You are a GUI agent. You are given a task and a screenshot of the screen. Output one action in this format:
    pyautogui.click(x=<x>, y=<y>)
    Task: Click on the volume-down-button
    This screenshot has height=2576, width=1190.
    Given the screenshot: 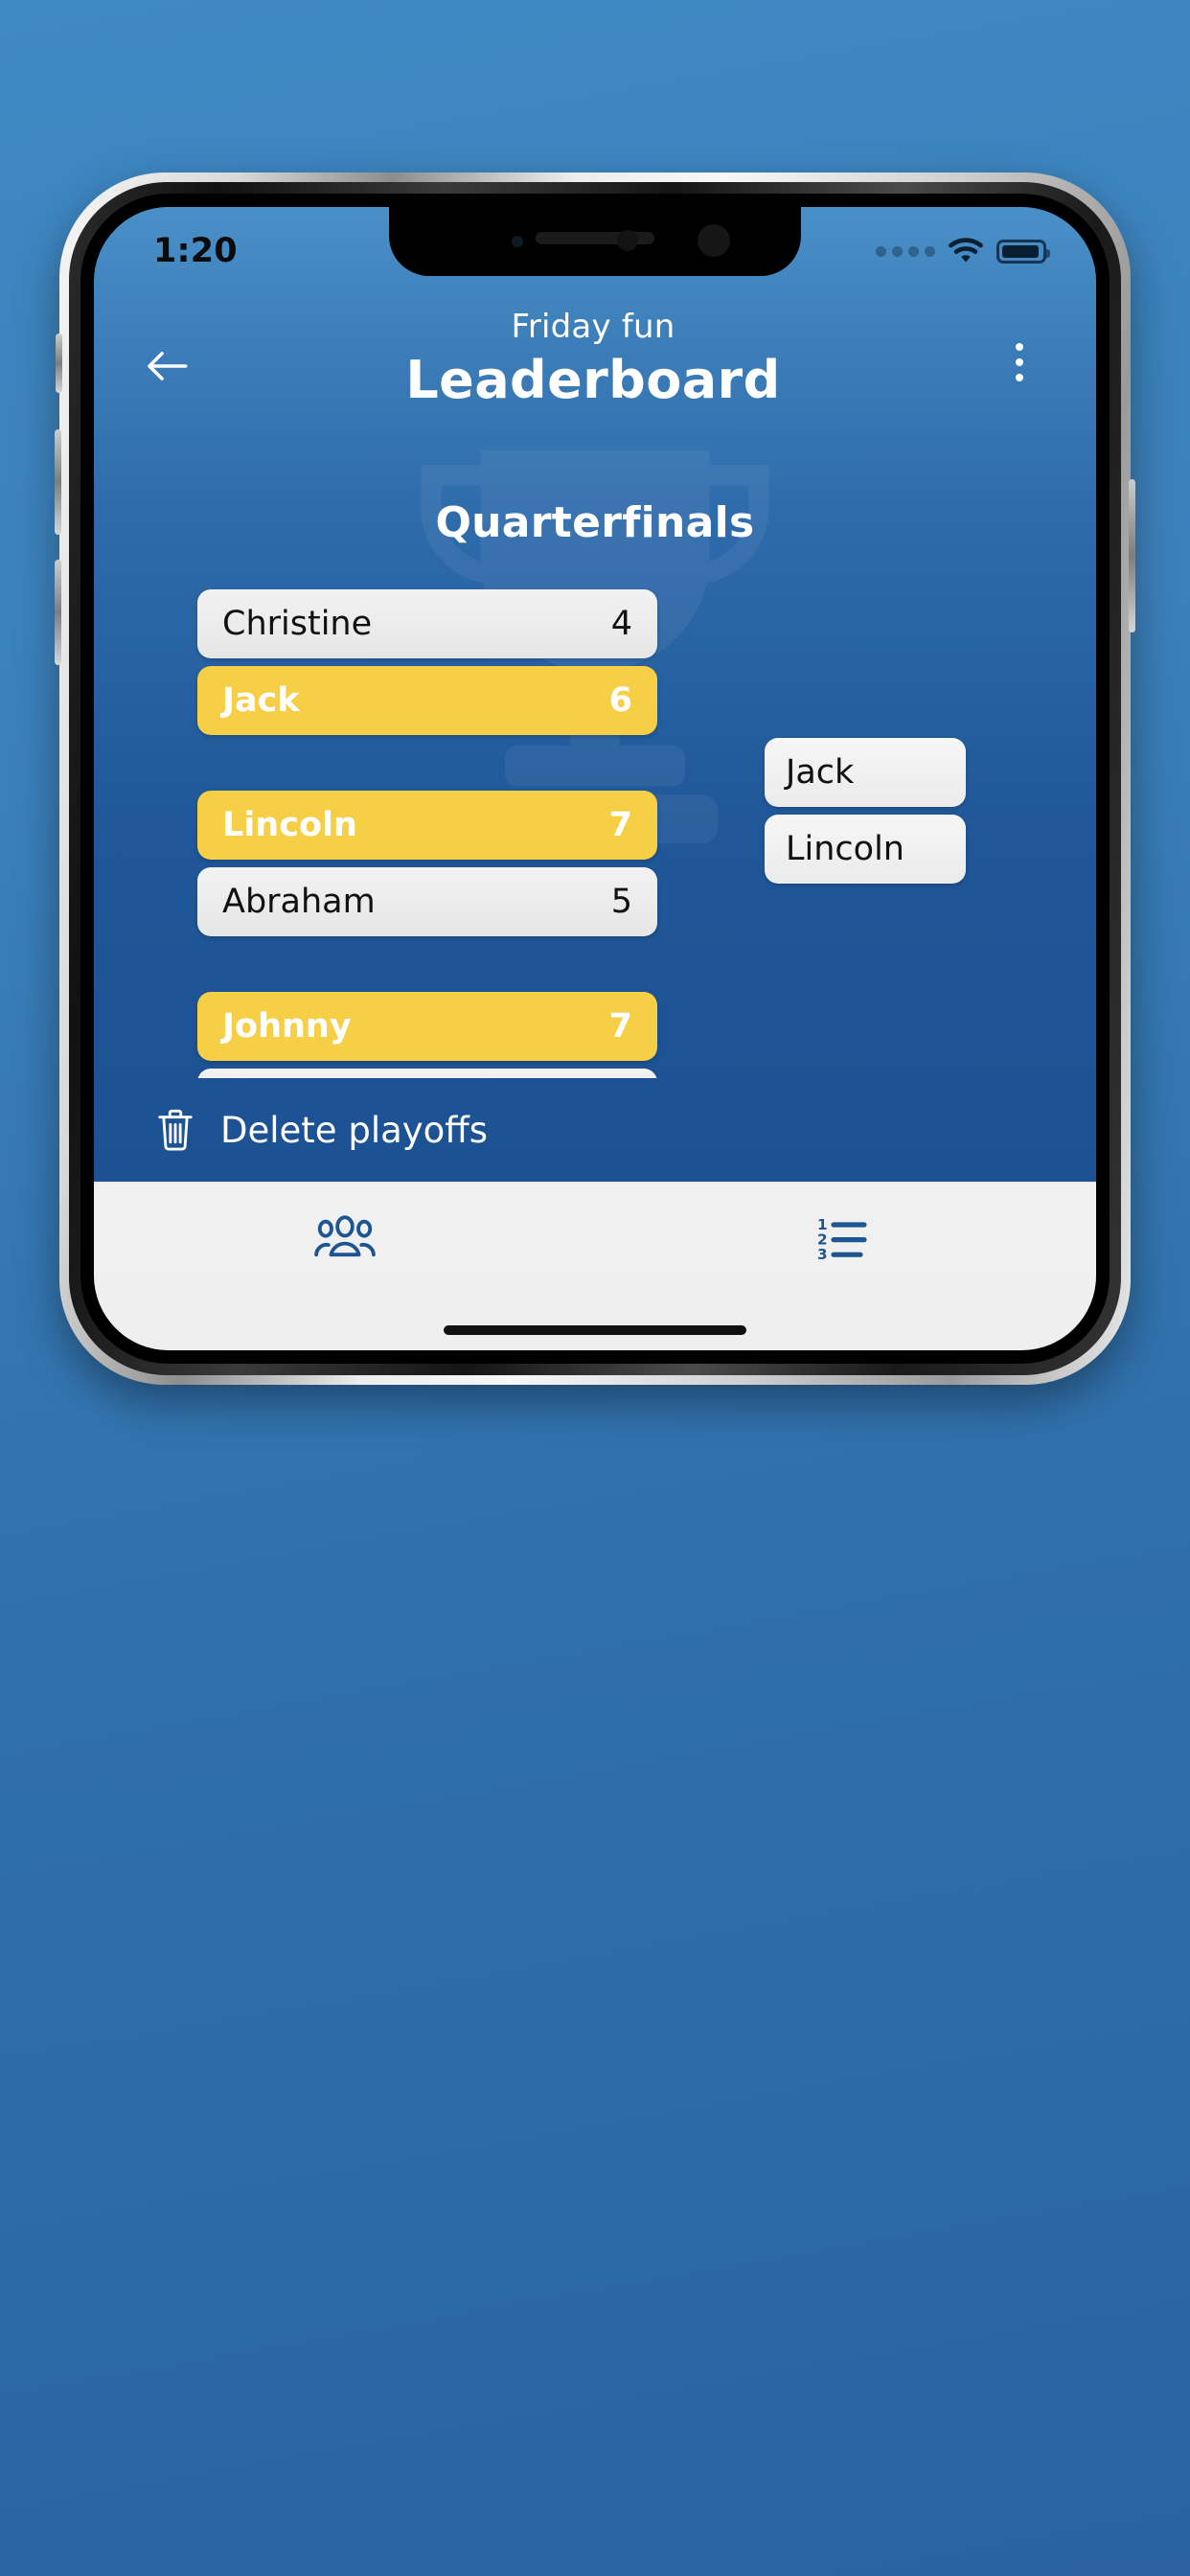 What is the action you would take?
    pyautogui.click(x=58, y=612)
    